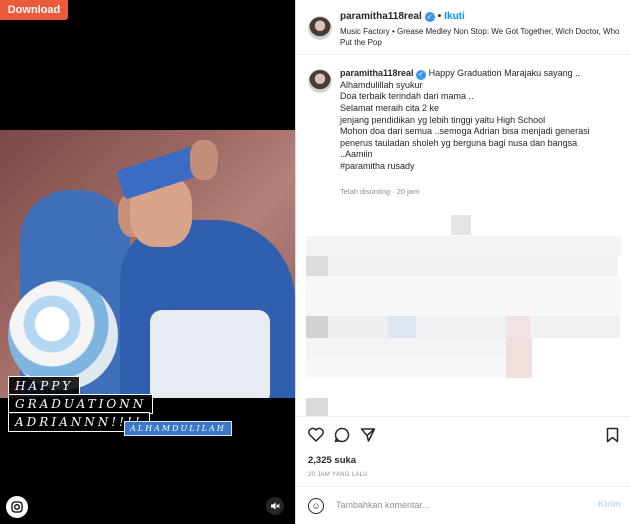 This screenshot has height=524, width=630. What do you see at coordinates (34, 10) in the screenshot?
I see `download-button: Download` at bounding box center [34, 10].